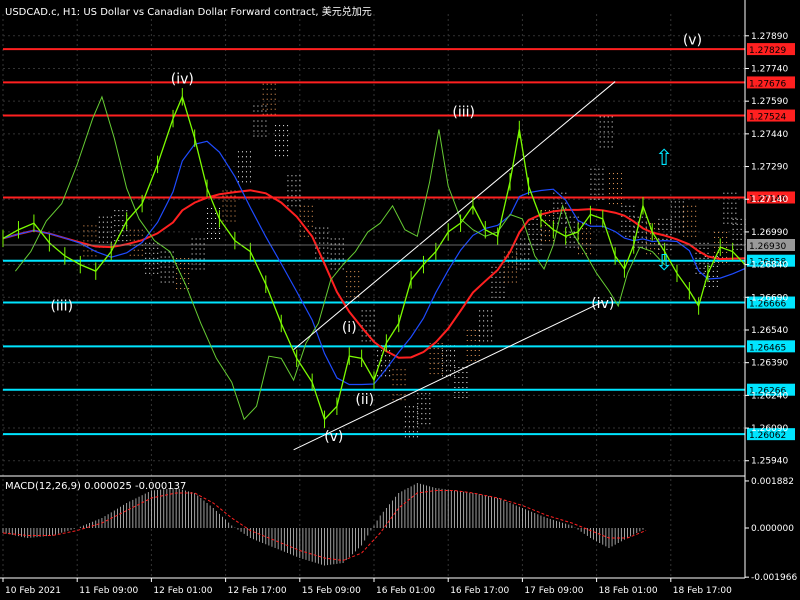 The height and width of the screenshot is (600, 800). What do you see at coordinates (769, 200) in the screenshot?
I see `y-tick-label: 1.27140` at bounding box center [769, 200].